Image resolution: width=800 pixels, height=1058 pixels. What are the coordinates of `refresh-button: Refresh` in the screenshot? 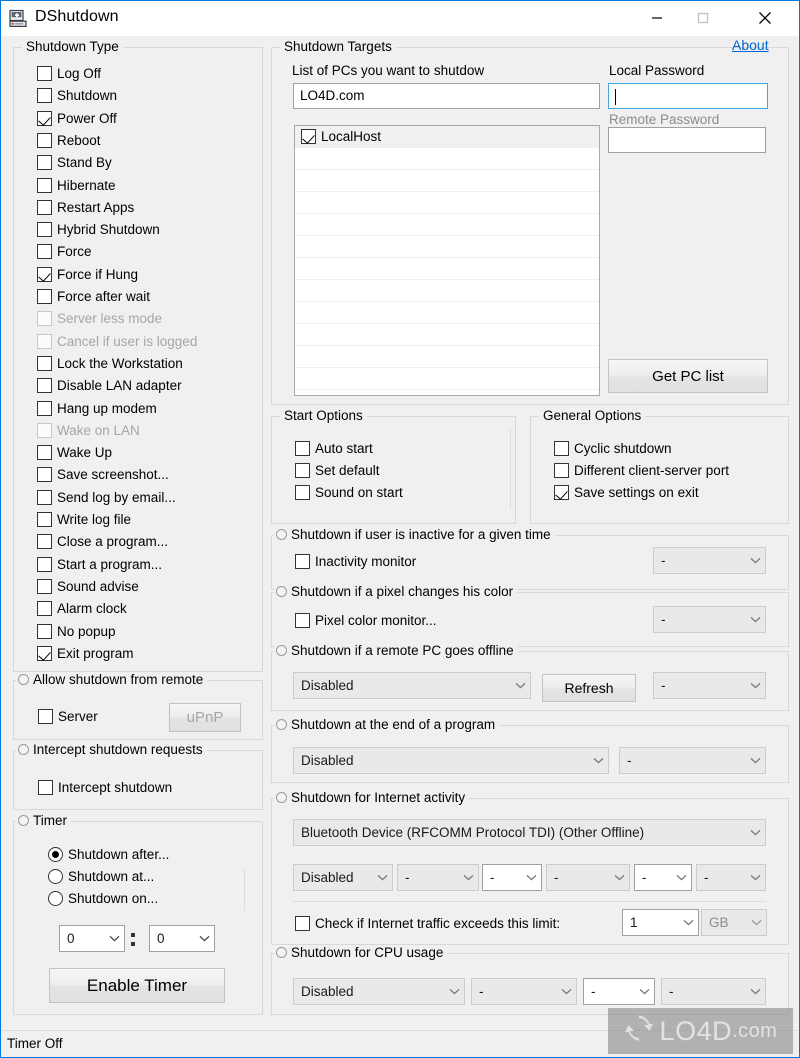 It's located at (589, 688).